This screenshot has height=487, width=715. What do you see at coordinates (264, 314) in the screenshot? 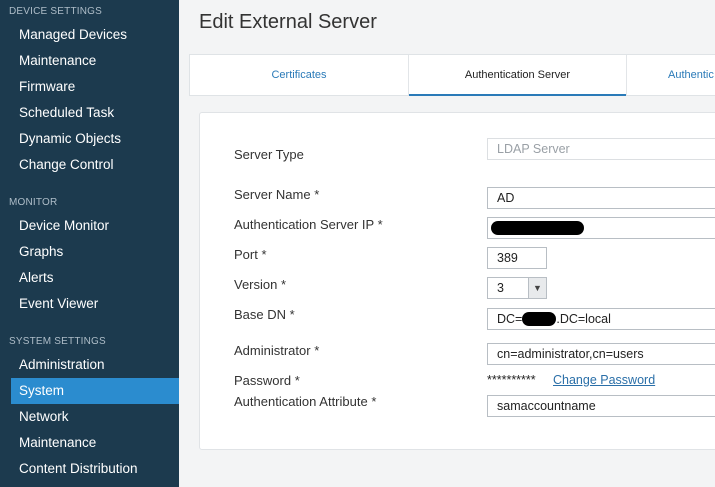
I see `base-dn-label: Base DN *` at bounding box center [264, 314].